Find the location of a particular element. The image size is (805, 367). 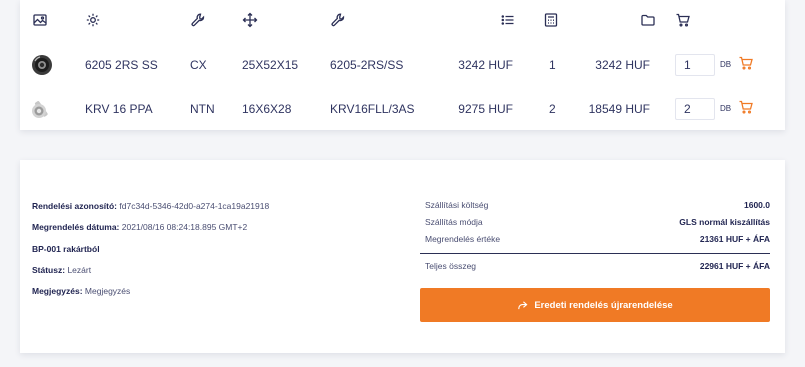

product-code: KRV16FLL/3AS is located at coordinates (372, 109).